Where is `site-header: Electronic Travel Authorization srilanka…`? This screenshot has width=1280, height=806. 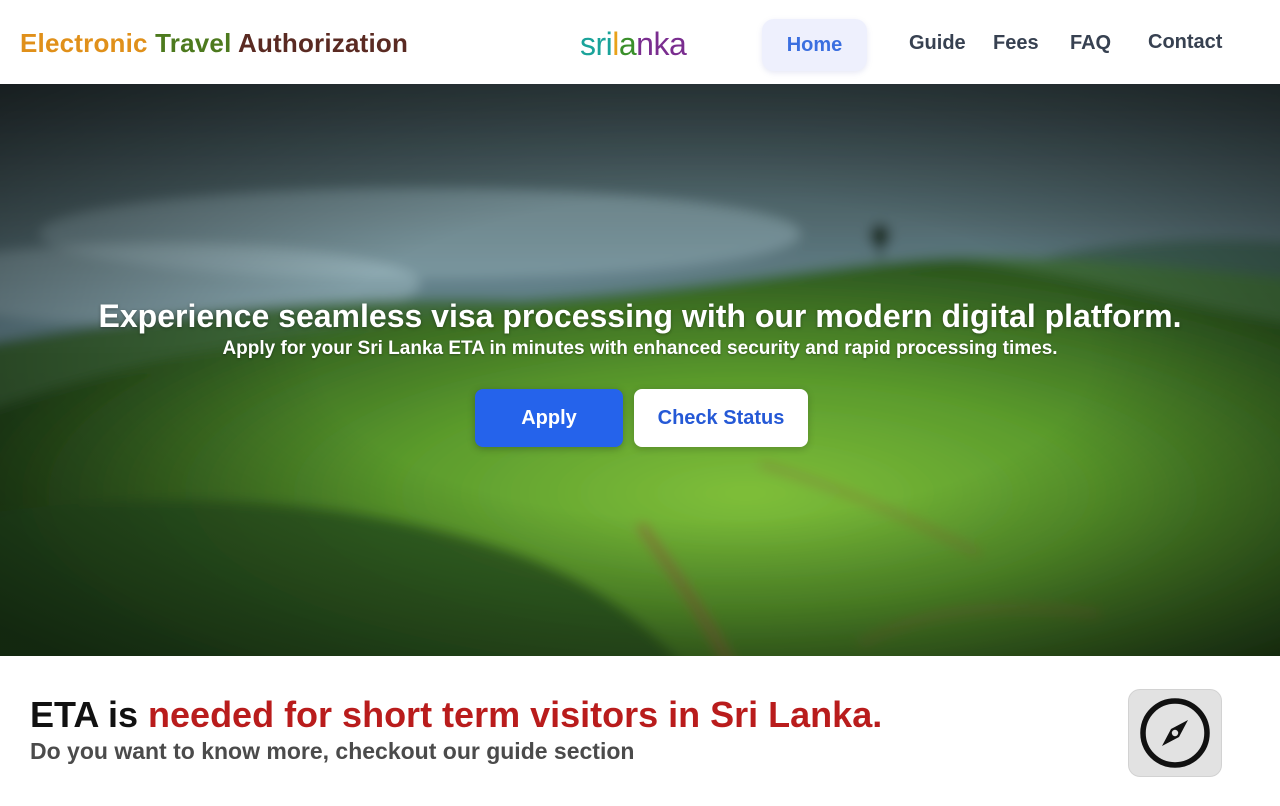
site-header: Electronic Travel Authorization srilanka… is located at coordinates (640, 42).